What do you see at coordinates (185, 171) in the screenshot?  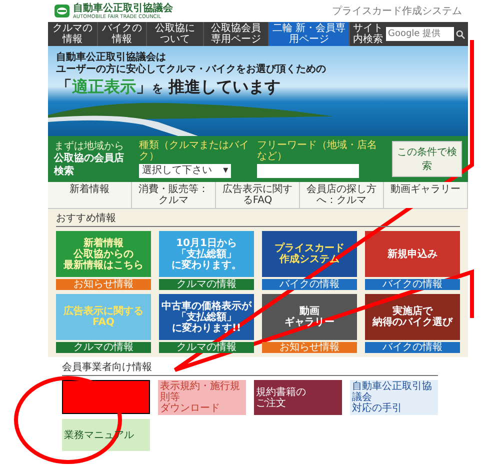 I see `type-select: 選択して下さい ▾` at bounding box center [185, 171].